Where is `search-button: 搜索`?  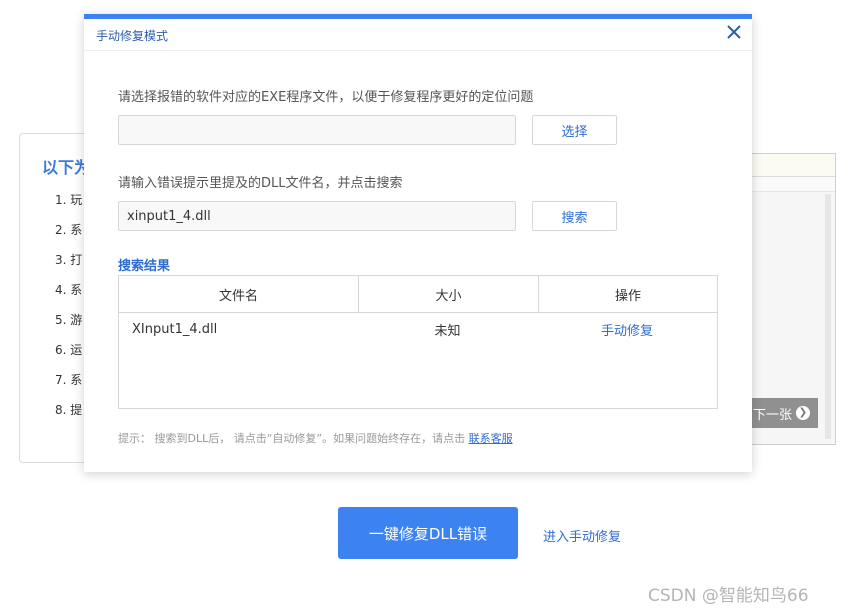 search-button: 搜索 is located at coordinates (574, 216).